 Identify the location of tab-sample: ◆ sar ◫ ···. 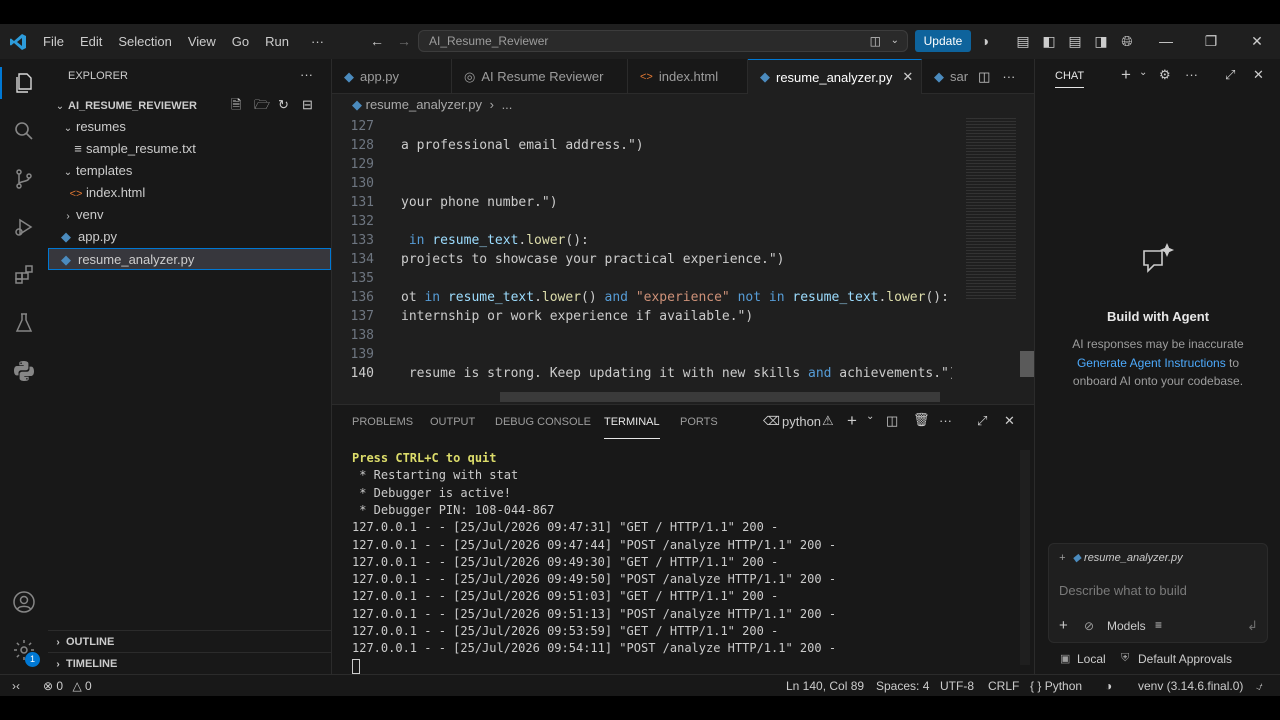
(978, 76).